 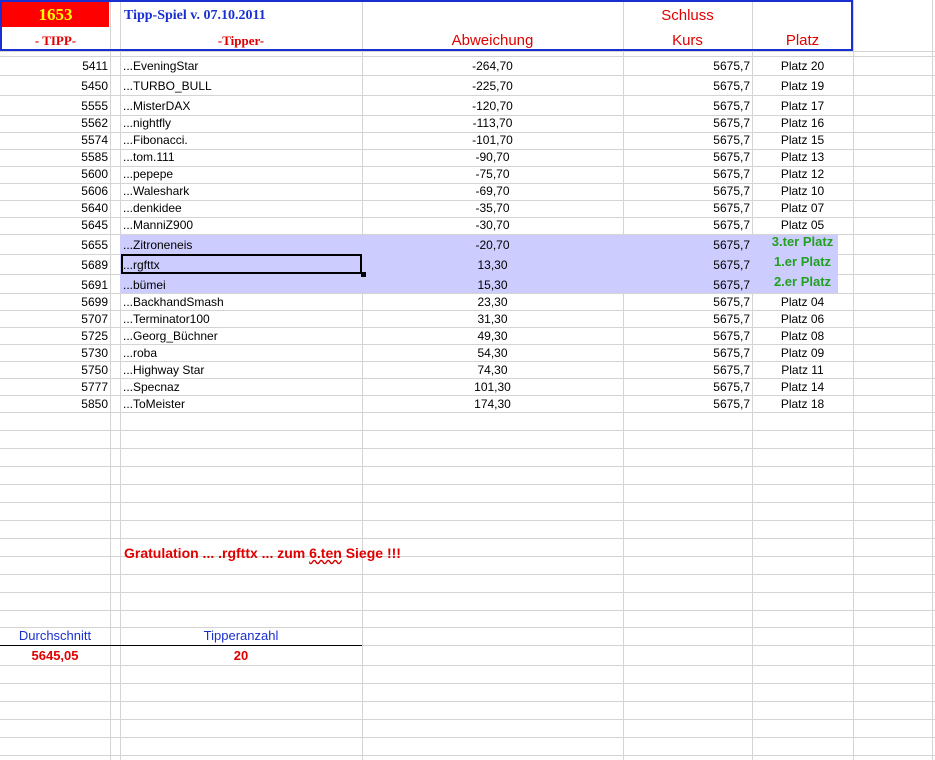 What do you see at coordinates (802, 41) in the screenshot?
I see `col-header-platz: Platz` at bounding box center [802, 41].